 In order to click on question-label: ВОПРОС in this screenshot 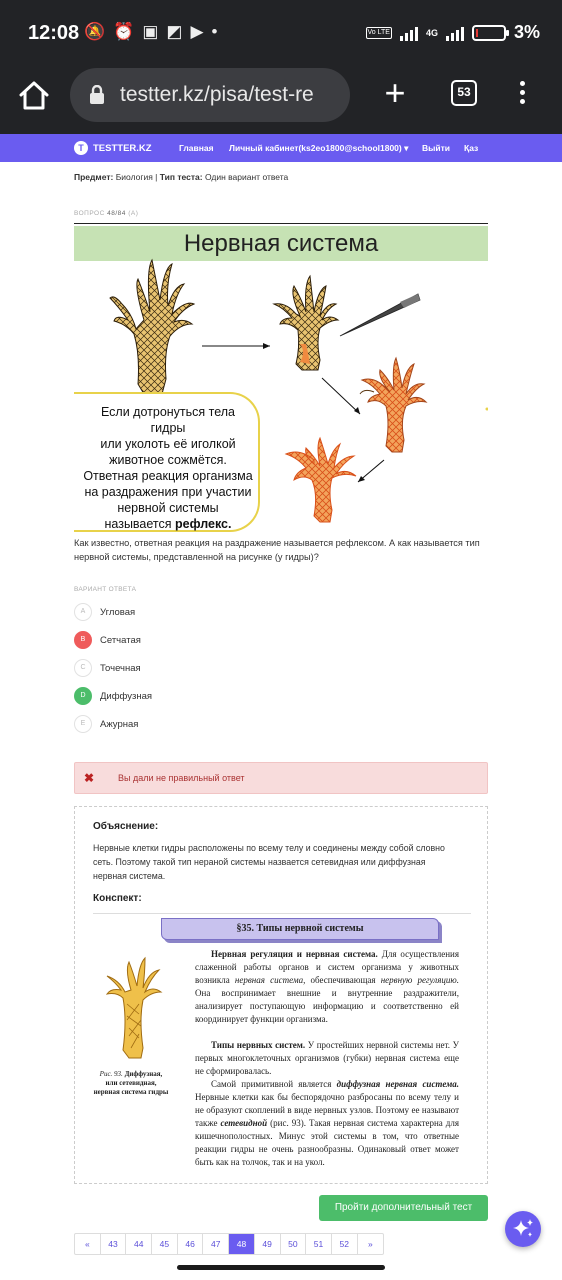, I will do `click(89, 213)`.